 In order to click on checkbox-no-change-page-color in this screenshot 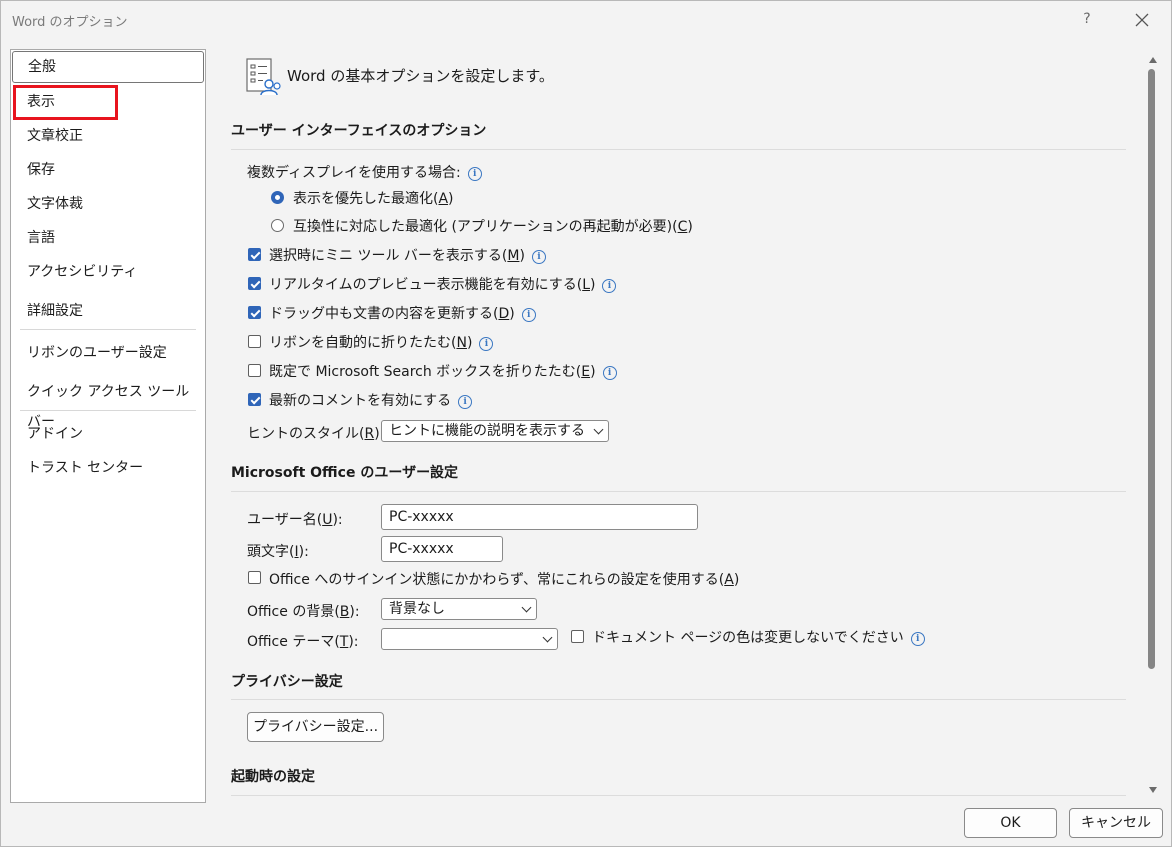, I will do `click(577, 636)`.